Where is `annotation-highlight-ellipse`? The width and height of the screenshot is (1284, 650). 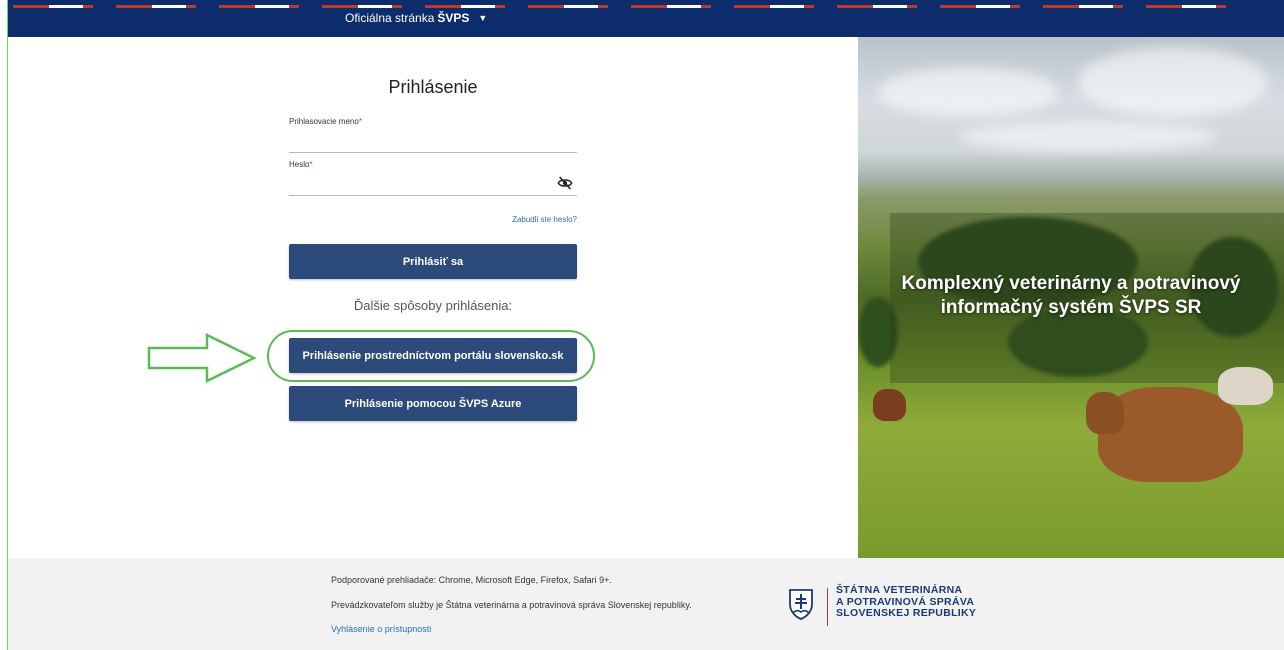 annotation-highlight-ellipse is located at coordinates (431, 356).